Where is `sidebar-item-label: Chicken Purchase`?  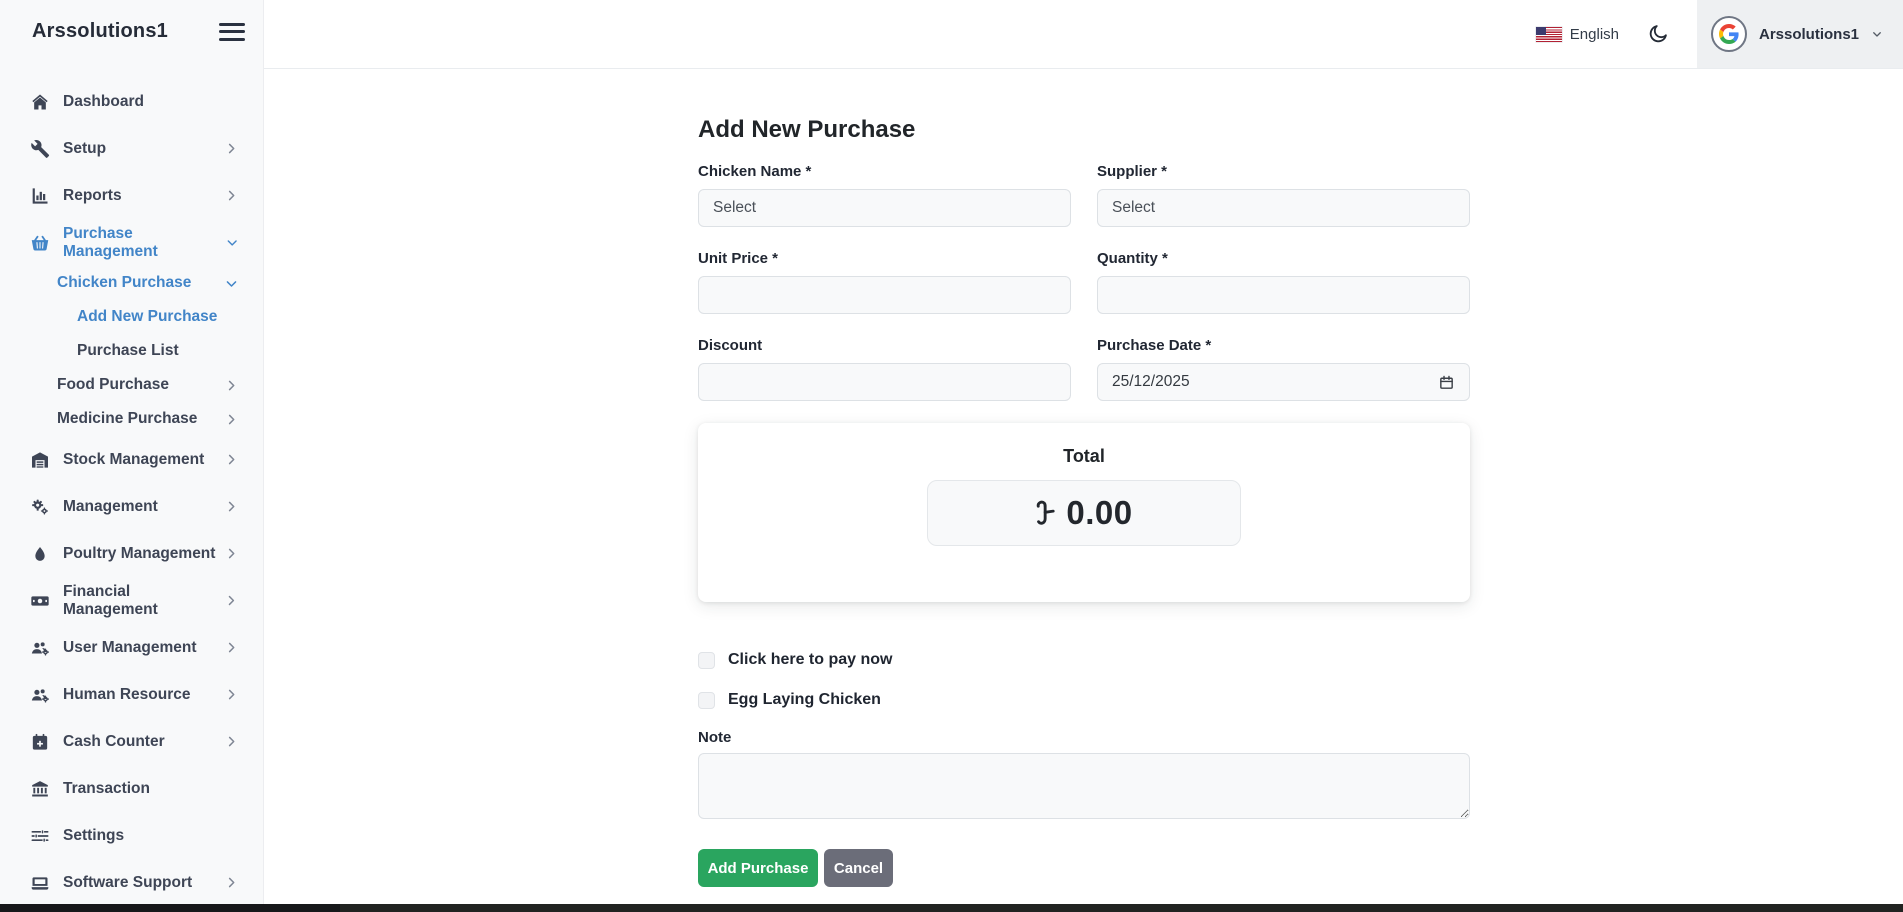 sidebar-item-label: Chicken Purchase is located at coordinates (124, 282).